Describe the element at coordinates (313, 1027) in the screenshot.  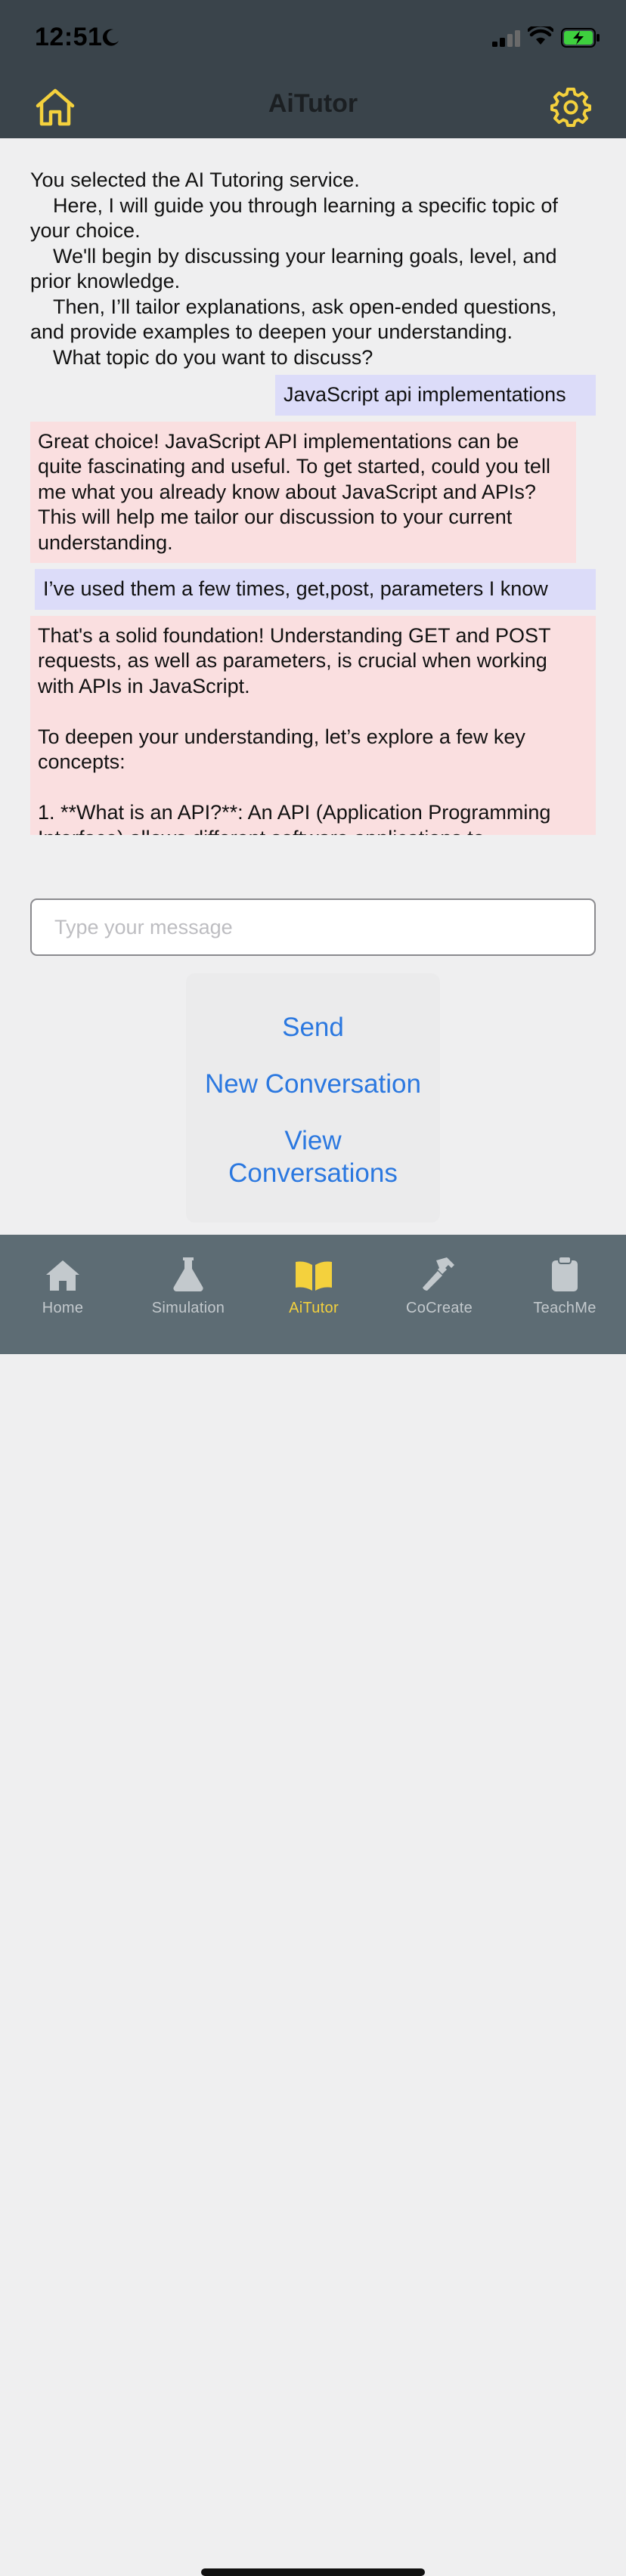
I see `send-button: Send` at that location.